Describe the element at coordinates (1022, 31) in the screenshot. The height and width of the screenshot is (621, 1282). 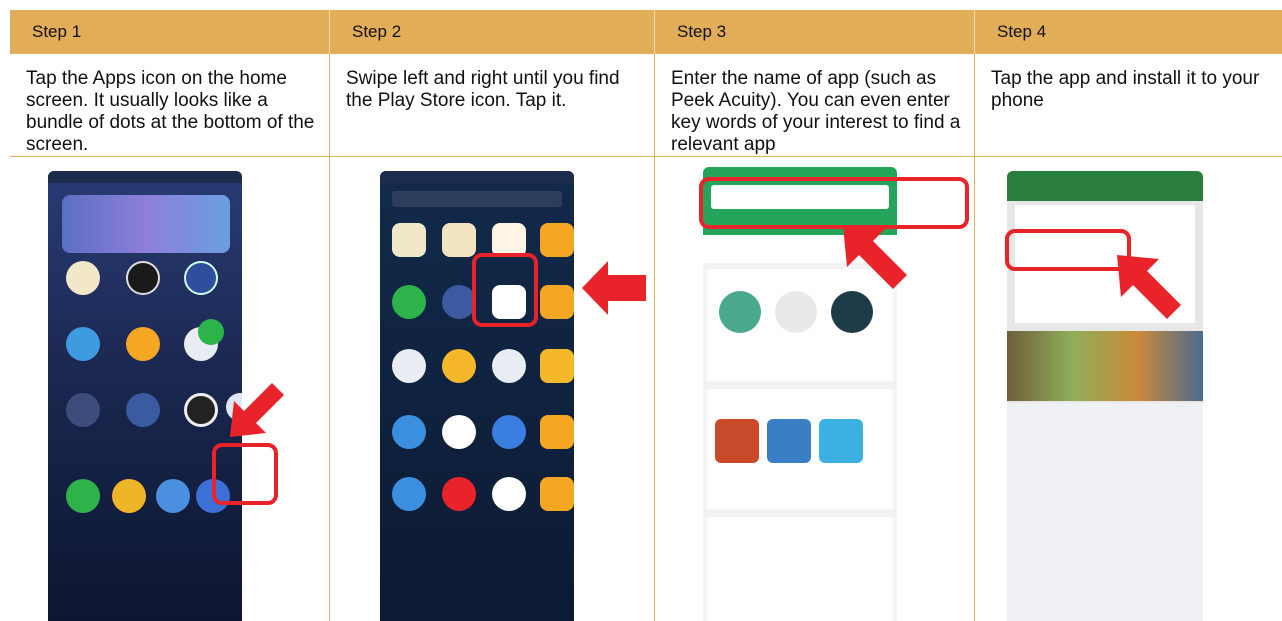
I see `step-4-title: Step 4` at that location.